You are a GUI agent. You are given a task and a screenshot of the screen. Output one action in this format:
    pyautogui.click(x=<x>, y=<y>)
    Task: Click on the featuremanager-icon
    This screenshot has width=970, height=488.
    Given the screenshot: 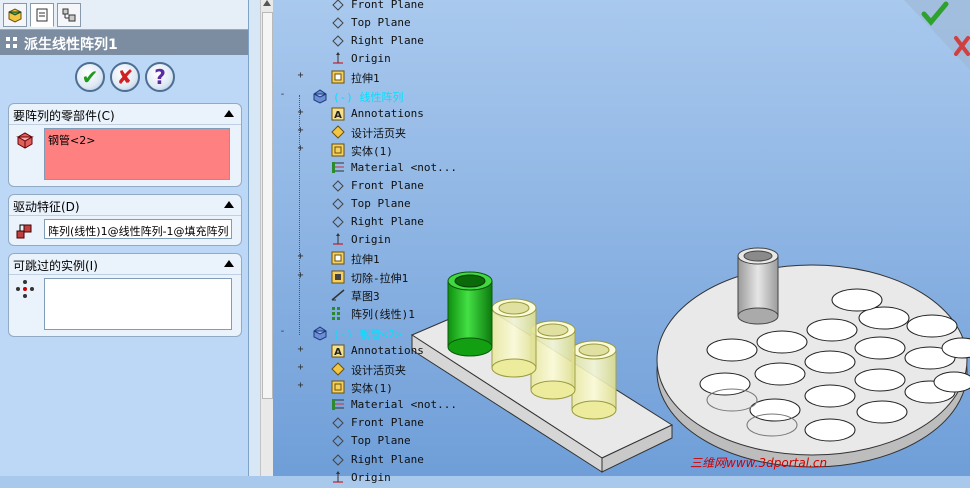 What is the action you would take?
    pyautogui.click(x=15, y=15)
    